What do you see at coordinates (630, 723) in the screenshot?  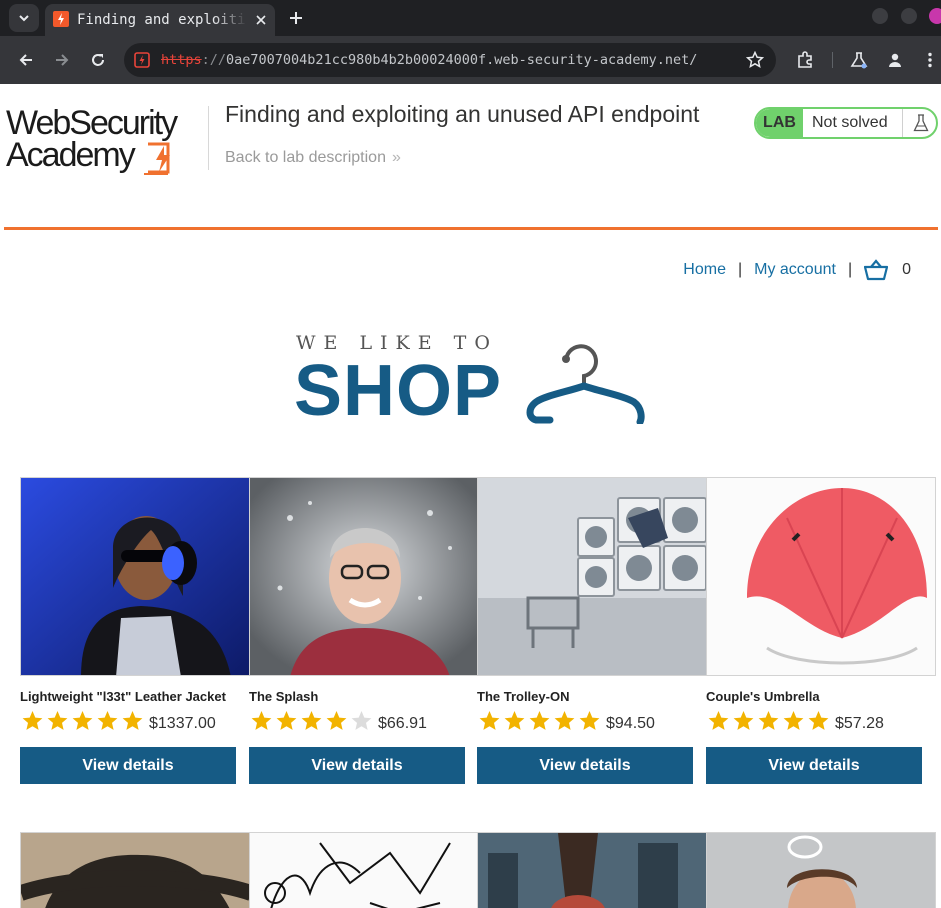 I see `product-price: $94.50` at bounding box center [630, 723].